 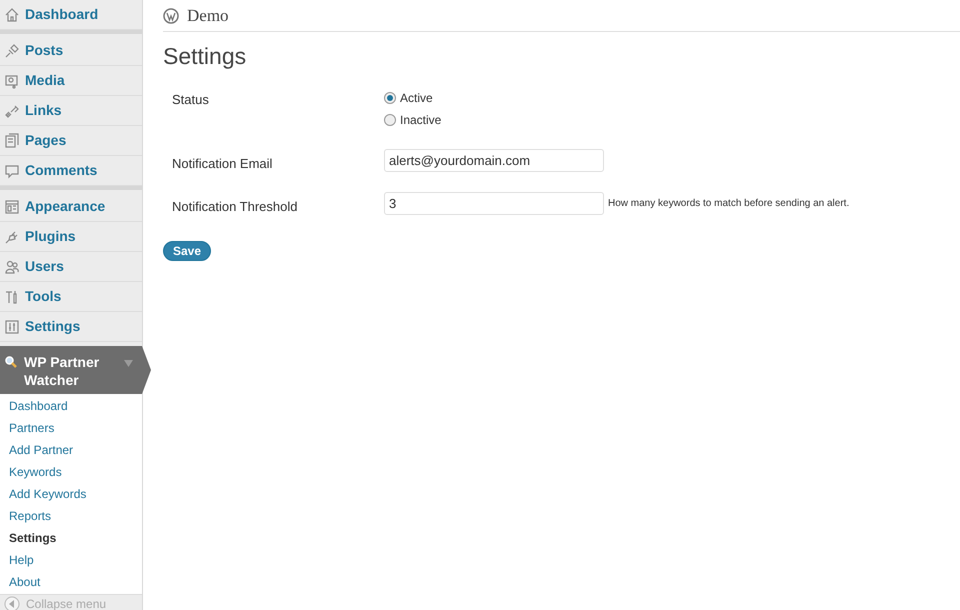 I want to click on submenu-item: Keywords, so click(x=71, y=472).